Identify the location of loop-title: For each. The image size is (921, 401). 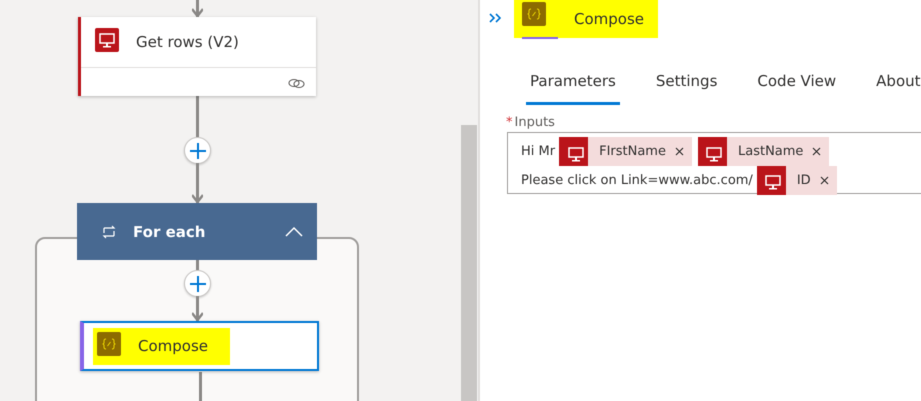
(169, 231).